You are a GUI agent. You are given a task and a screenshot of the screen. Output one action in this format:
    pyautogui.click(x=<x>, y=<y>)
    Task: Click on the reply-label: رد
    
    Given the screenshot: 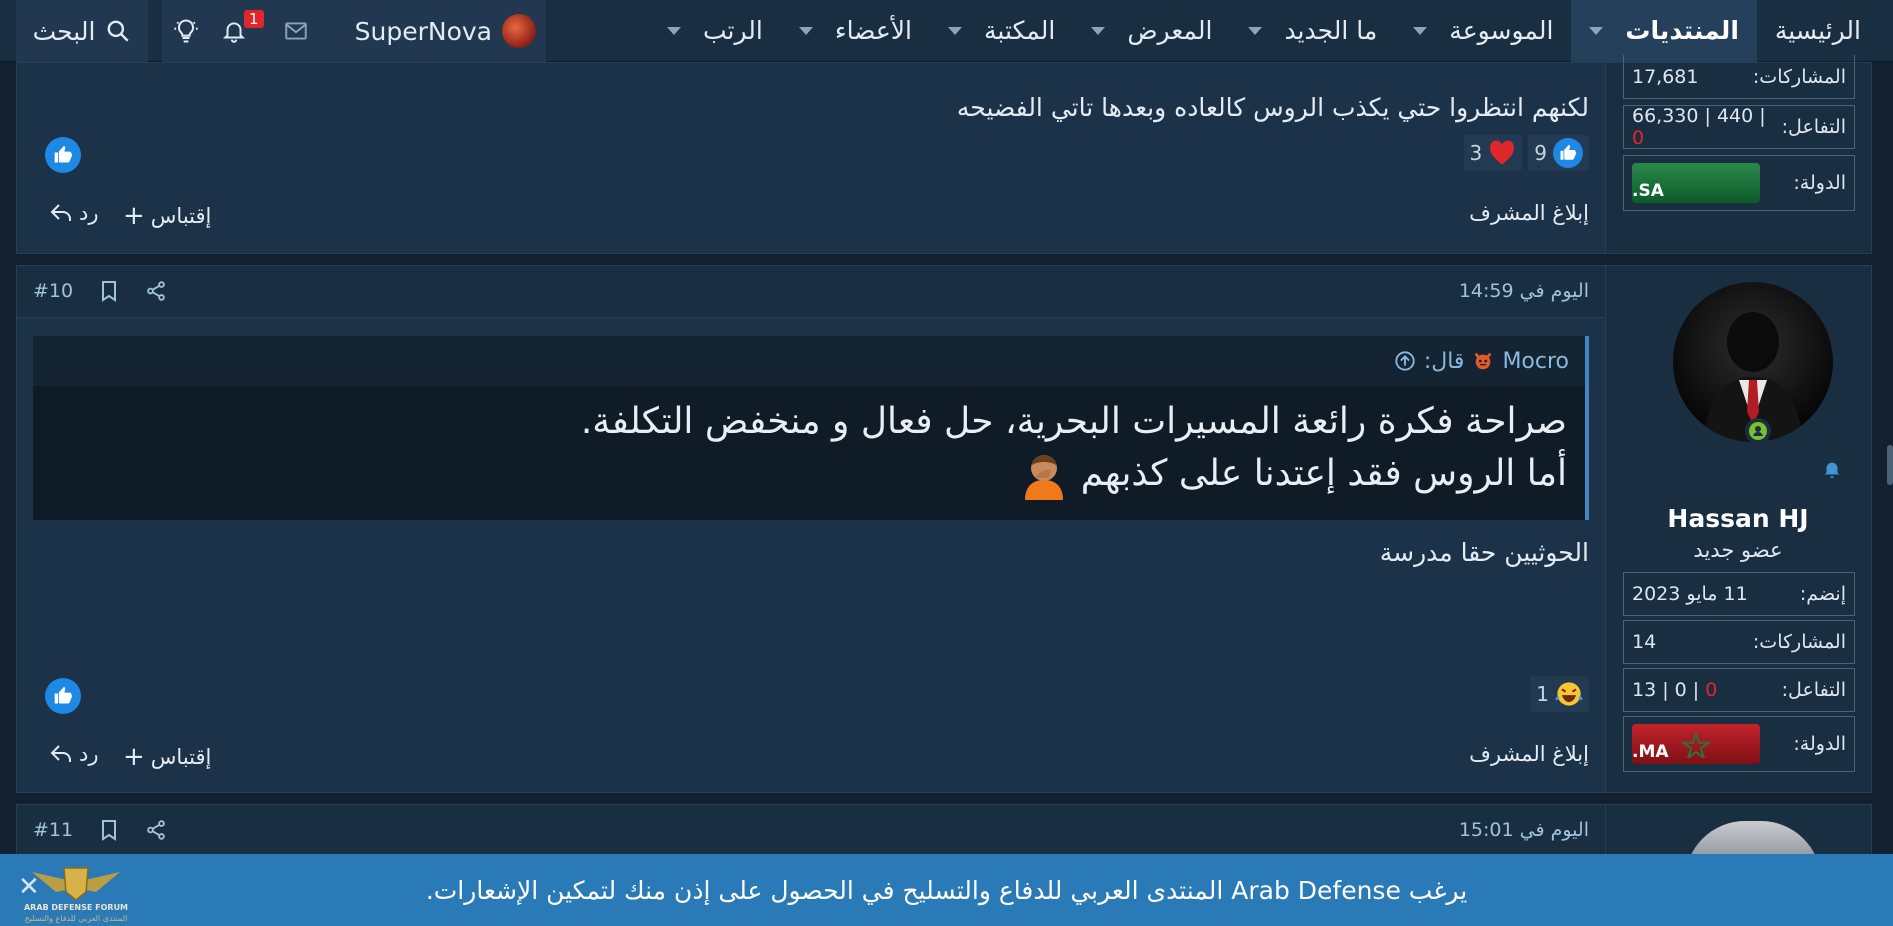 What is the action you would take?
    pyautogui.click(x=89, y=213)
    